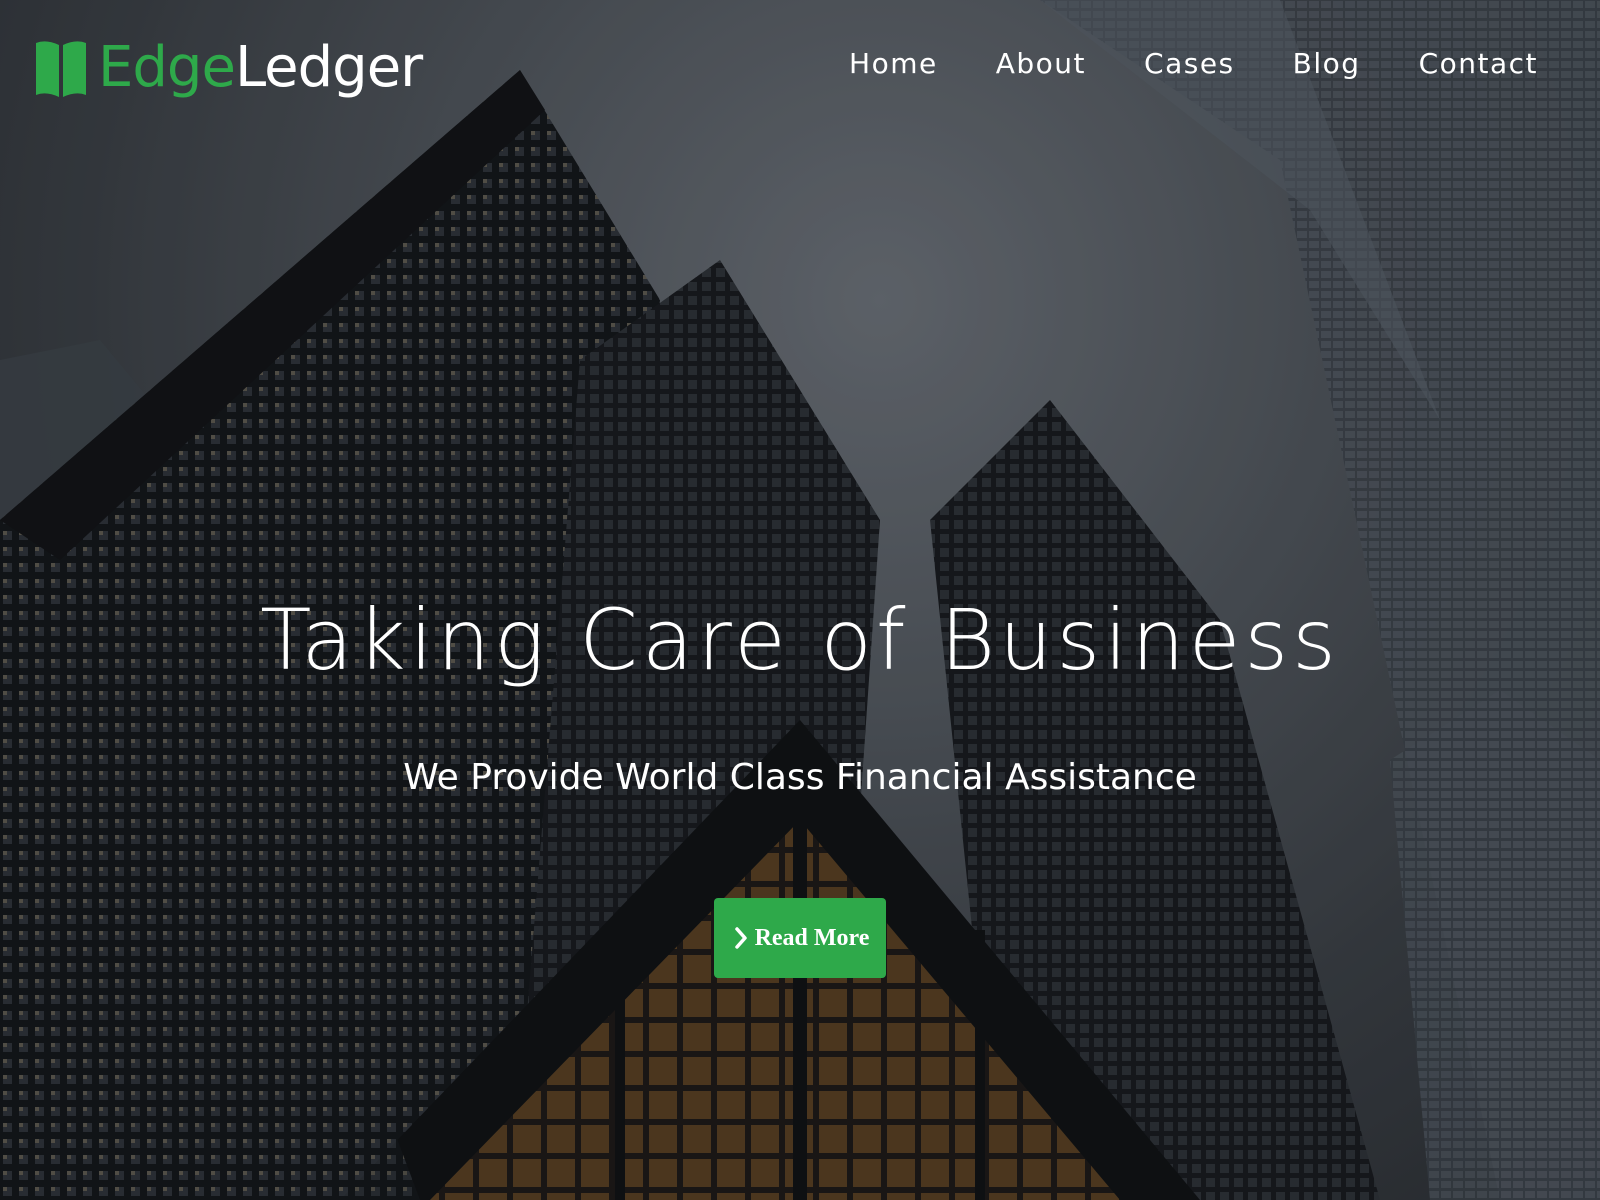 The image size is (1600, 1200). I want to click on nav-contact-link: Contact, so click(1478, 64).